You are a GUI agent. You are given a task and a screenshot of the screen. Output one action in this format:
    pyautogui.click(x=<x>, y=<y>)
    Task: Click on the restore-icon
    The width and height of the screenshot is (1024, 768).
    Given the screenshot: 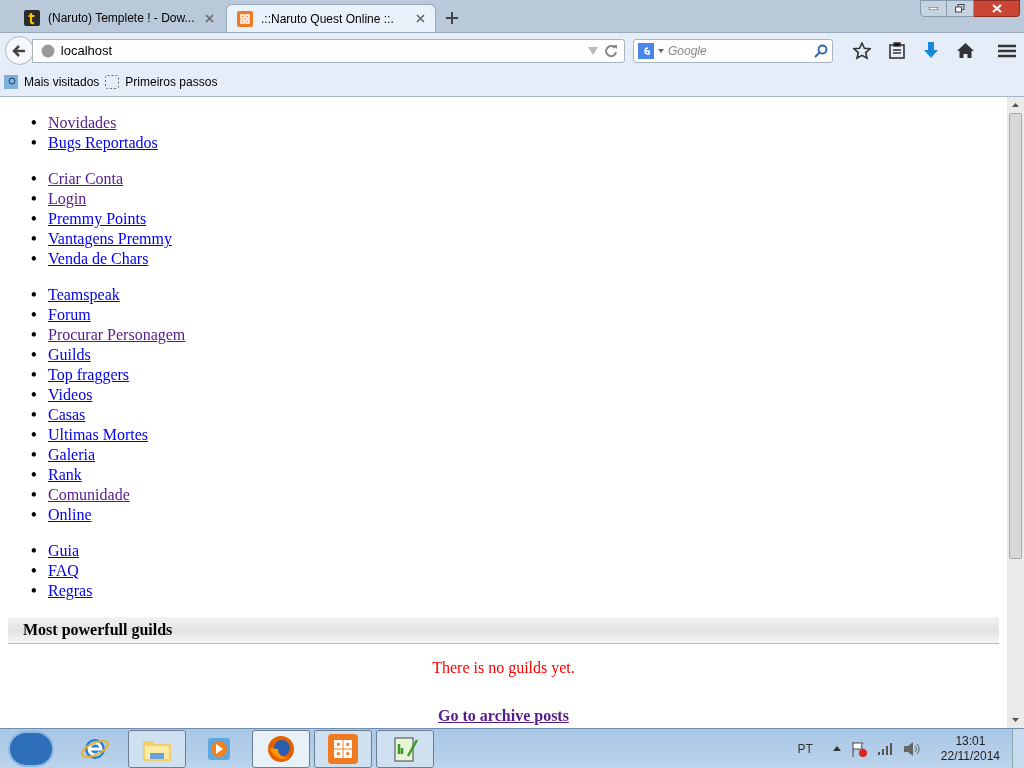 What is the action you would take?
    pyautogui.click(x=960, y=8)
    